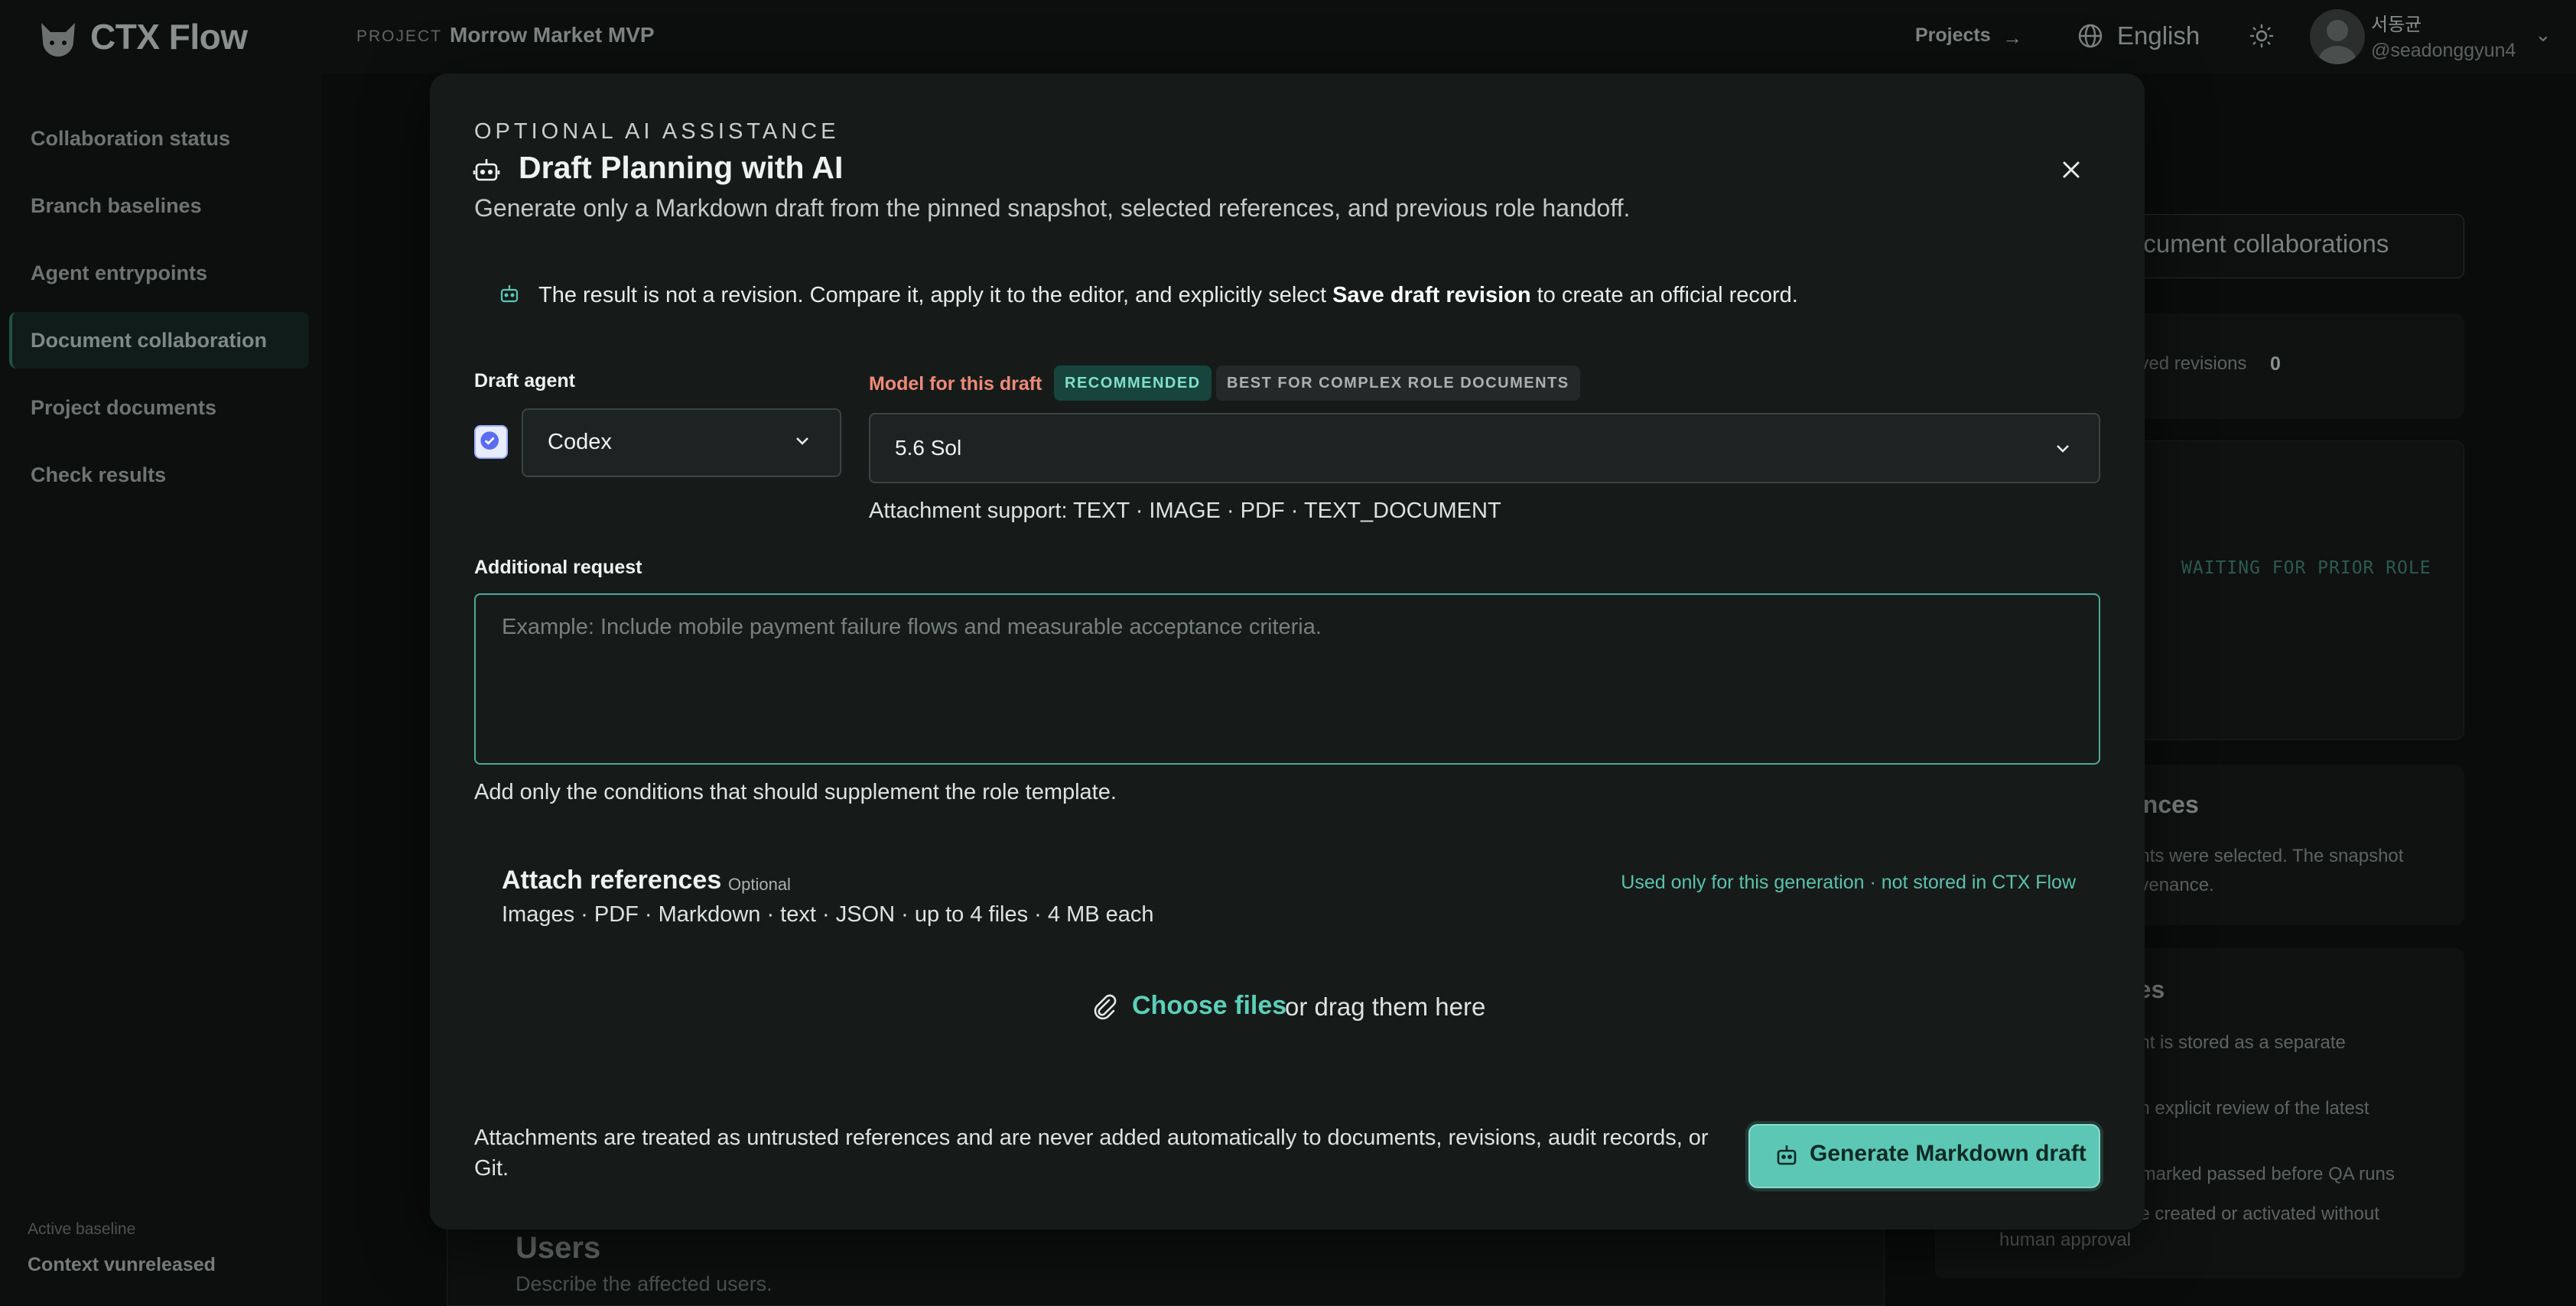  What do you see at coordinates (1287, 679) in the screenshot?
I see `additional-request-input` at bounding box center [1287, 679].